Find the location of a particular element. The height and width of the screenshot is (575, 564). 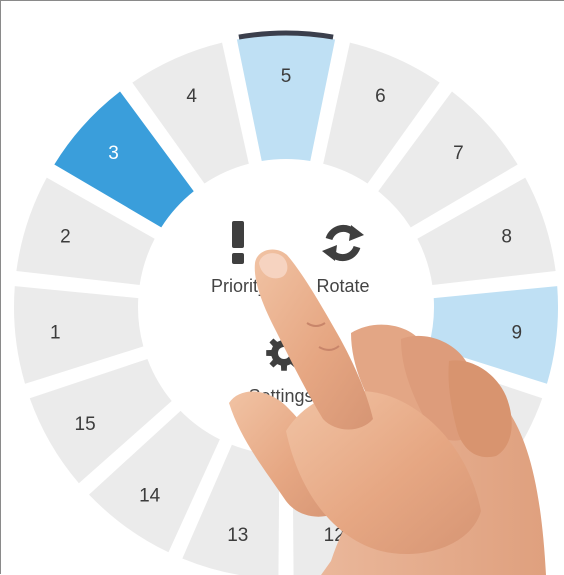

segment-number-label: 7 is located at coordinates (458, 153).